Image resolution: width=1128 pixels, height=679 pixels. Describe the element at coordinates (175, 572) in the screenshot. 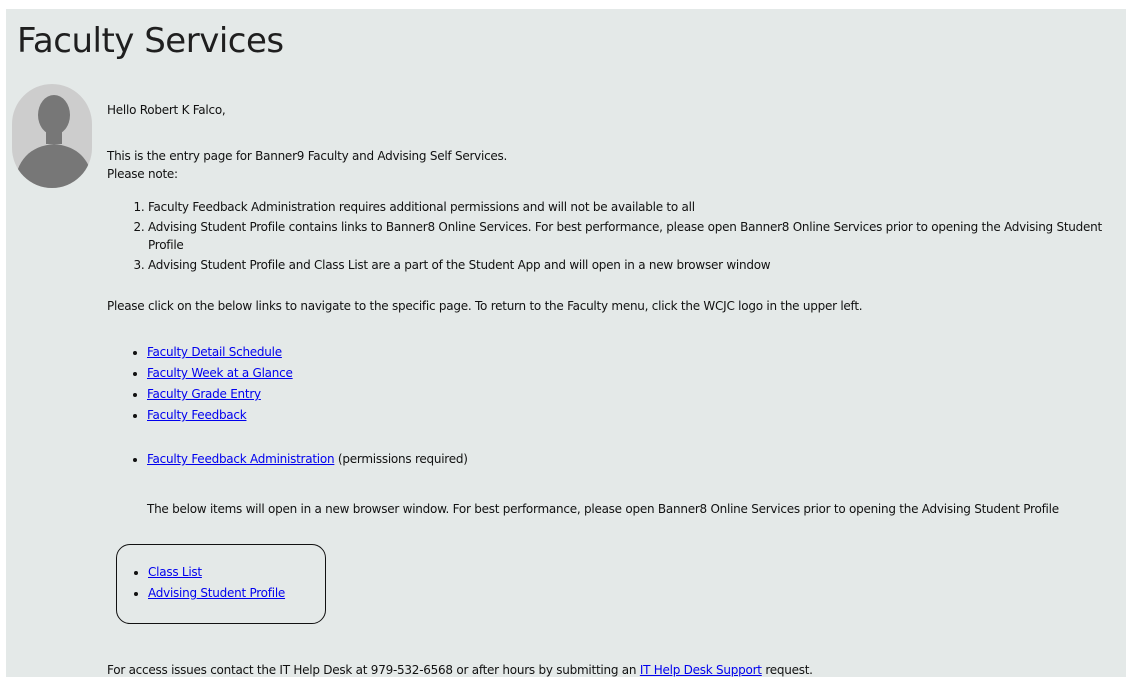

I see `class-list-link: Class List` at that location.